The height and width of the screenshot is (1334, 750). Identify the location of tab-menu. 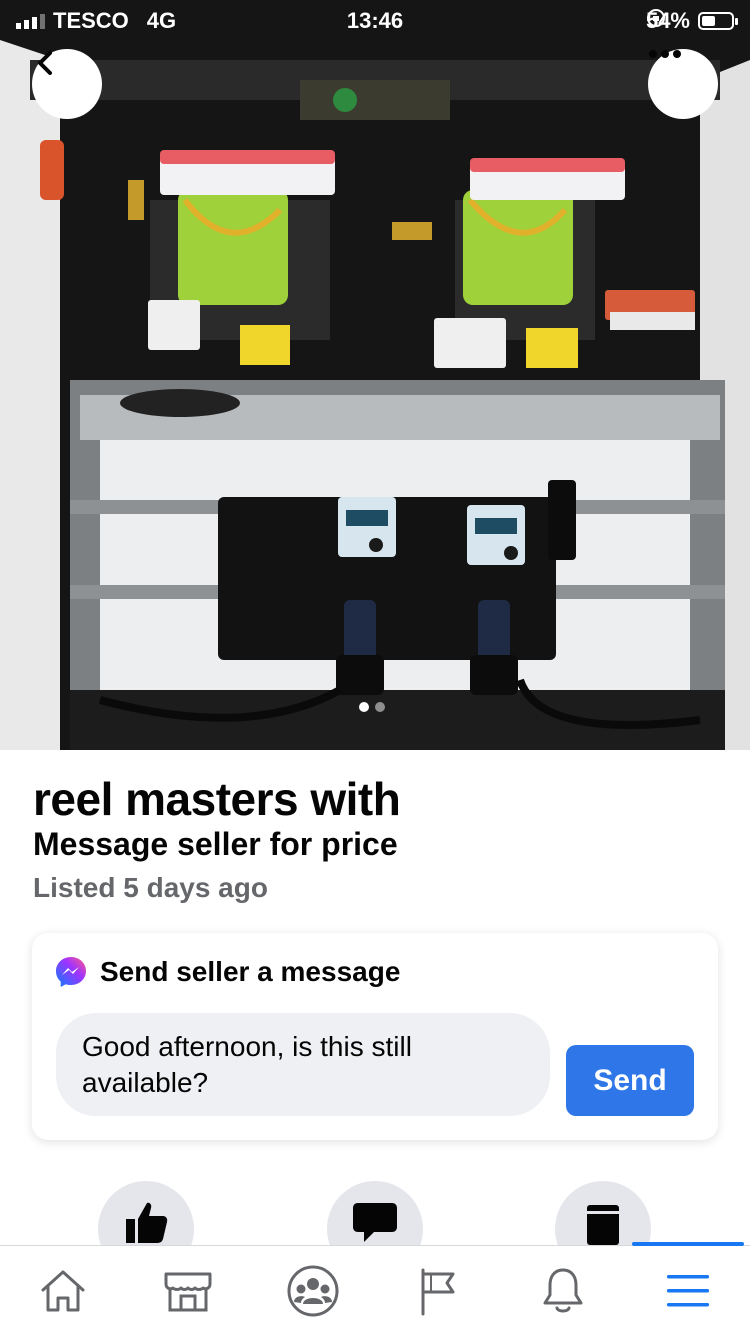
(687, 1290).